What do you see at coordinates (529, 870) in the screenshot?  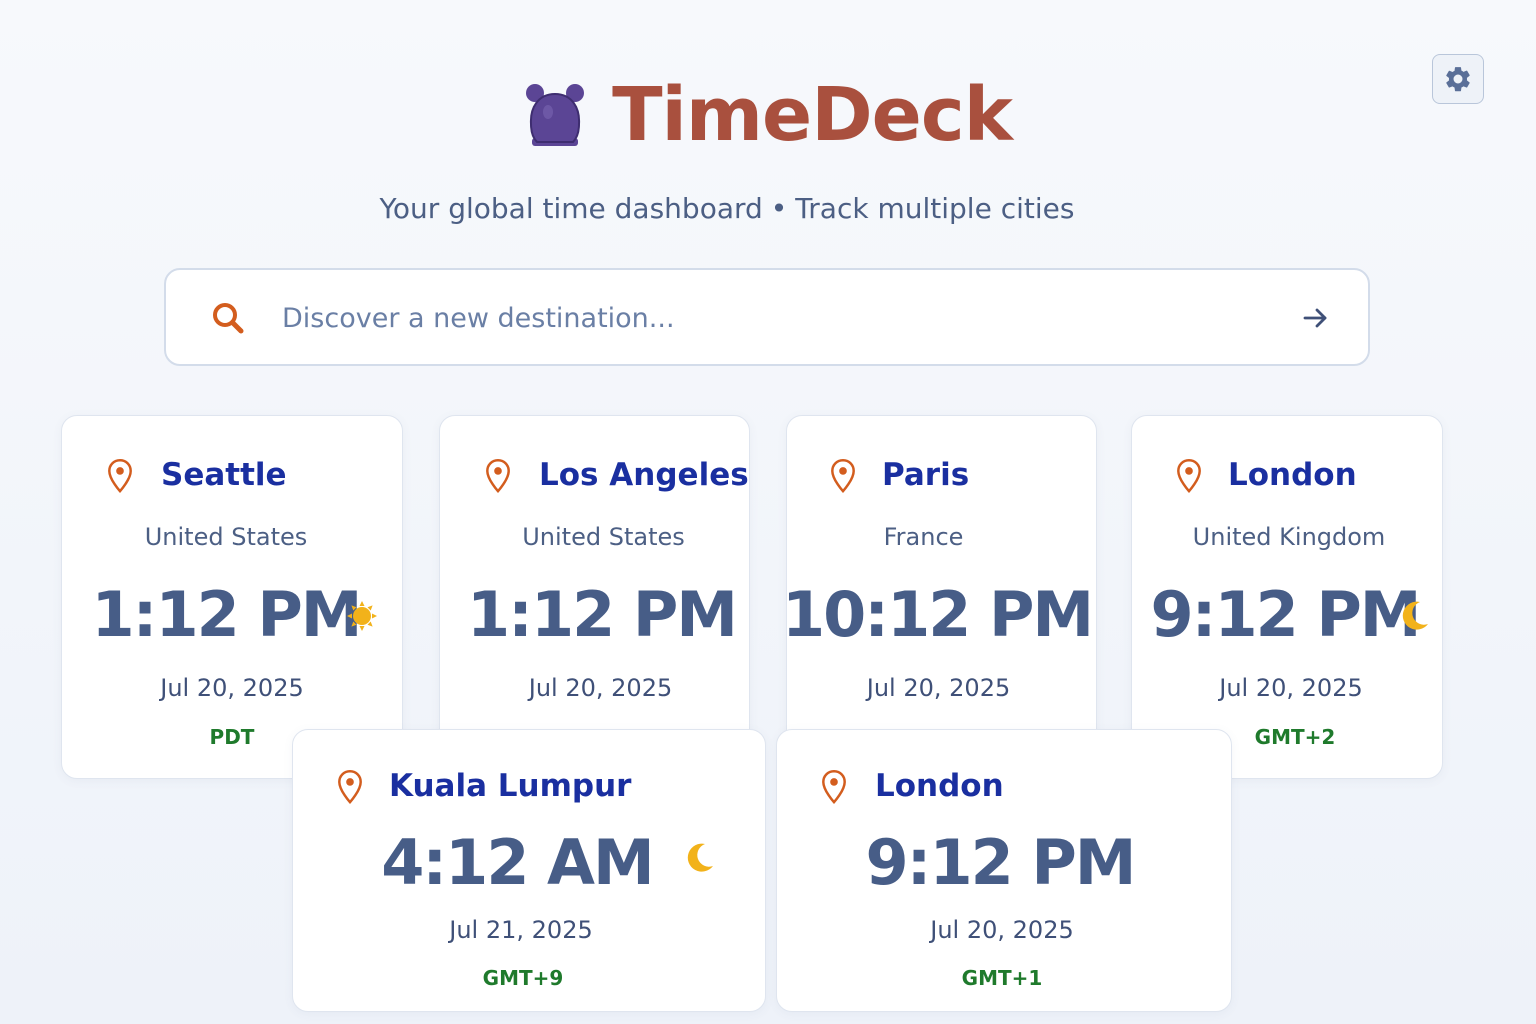 I see `city-card-kuala-lumpur: Kuala Lumpur 4:12 AM Jul 21, 2025 GMT+9` at bounding box center [529, 870].